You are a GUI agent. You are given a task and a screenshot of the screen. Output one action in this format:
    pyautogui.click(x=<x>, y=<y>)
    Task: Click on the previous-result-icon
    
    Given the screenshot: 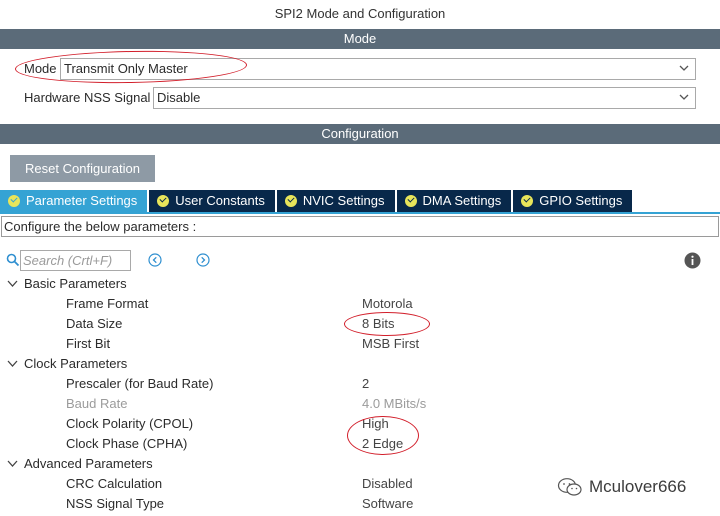 What is the action you would take?
    pyautogui.click(x=155, y=260)
    